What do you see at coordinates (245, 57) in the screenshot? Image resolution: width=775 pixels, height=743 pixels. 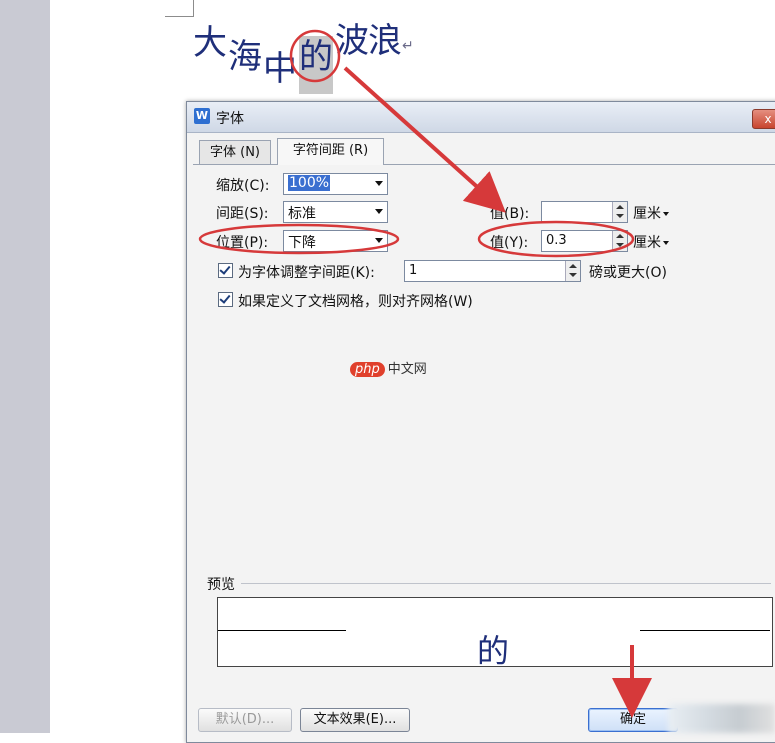 I see `doc-char: 海` at bounding box center [245, 57].